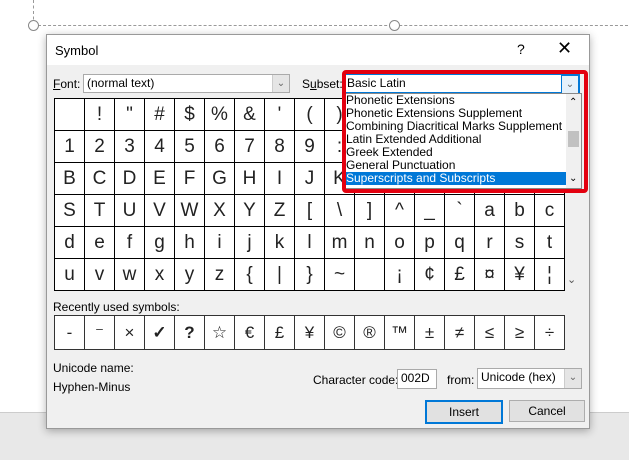 This screenshot has width=629, height=460. I want to click on recent-symbol-cell: ™, so click(399, 332).